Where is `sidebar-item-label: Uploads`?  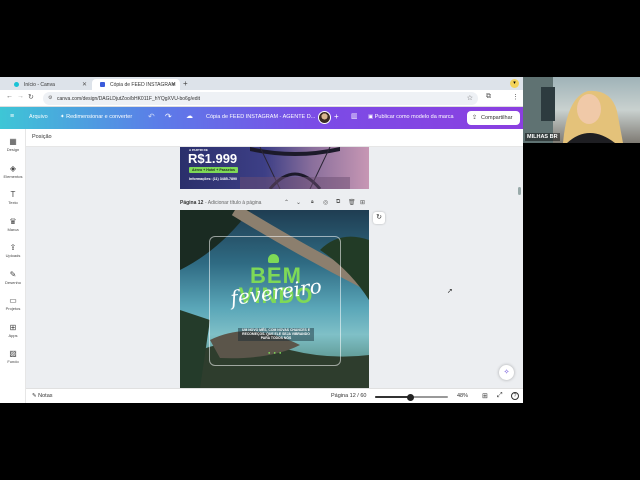 sidebar-item-label: Uploads is located at coordinates (13, 255).